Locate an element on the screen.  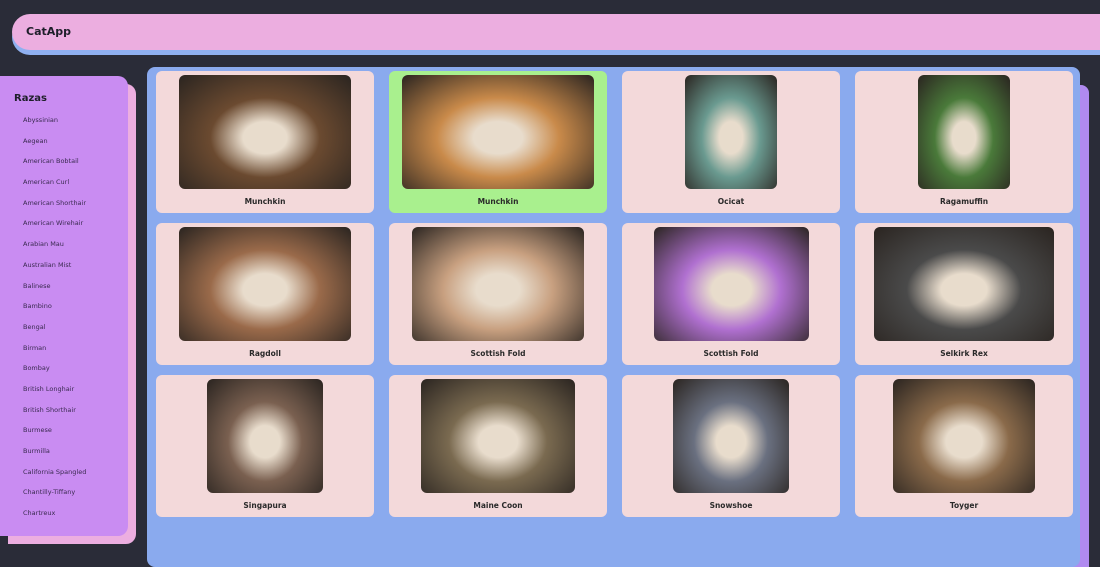
cat-card: Snowshoe is located at coordinates (731, 446).